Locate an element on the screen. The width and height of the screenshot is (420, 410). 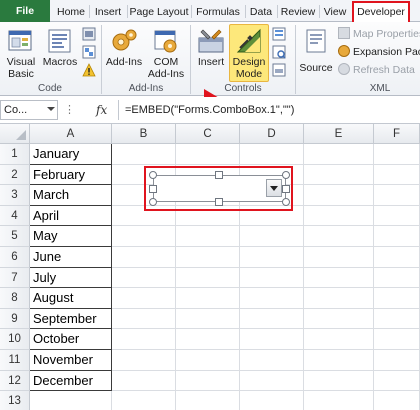
resize-handle-bottom-left is located at coordinates (153, 202).